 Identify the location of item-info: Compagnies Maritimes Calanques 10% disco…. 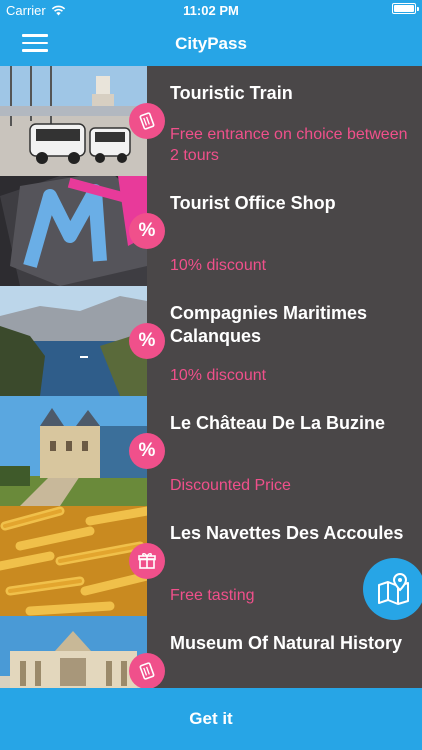
(284, 341).